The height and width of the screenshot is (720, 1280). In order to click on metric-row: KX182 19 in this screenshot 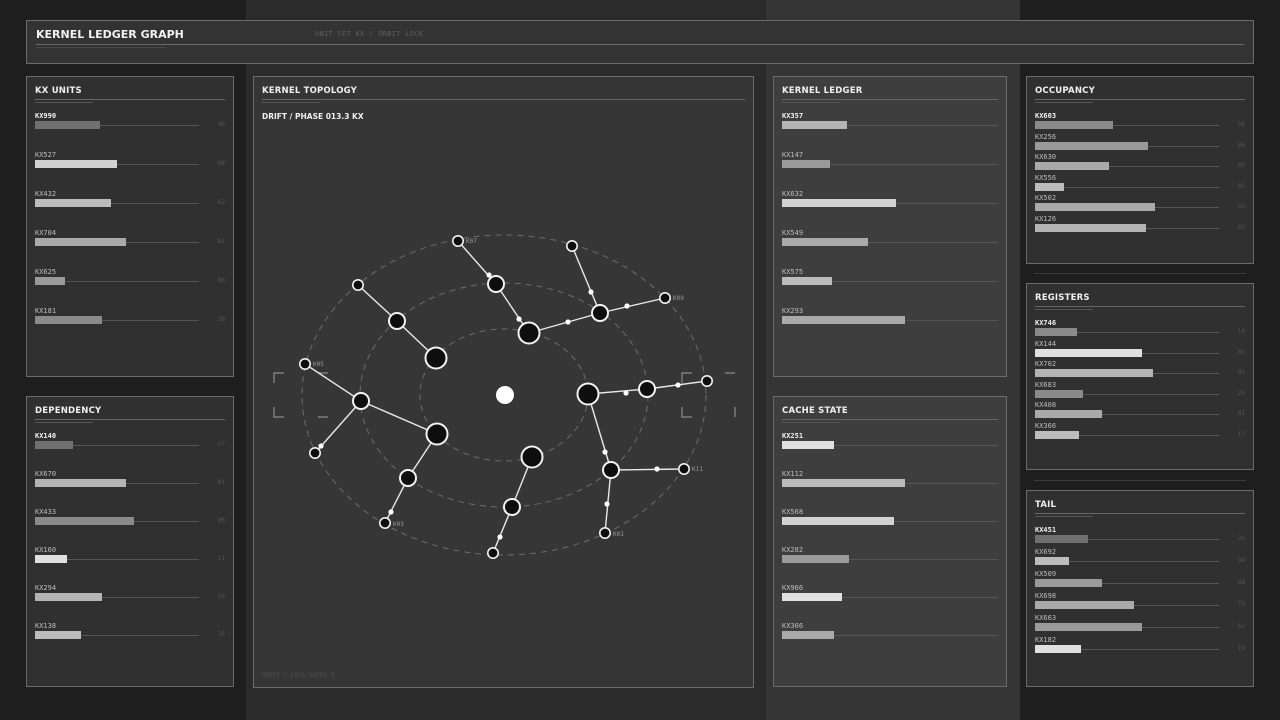, I will do `click(1140, 644)`.